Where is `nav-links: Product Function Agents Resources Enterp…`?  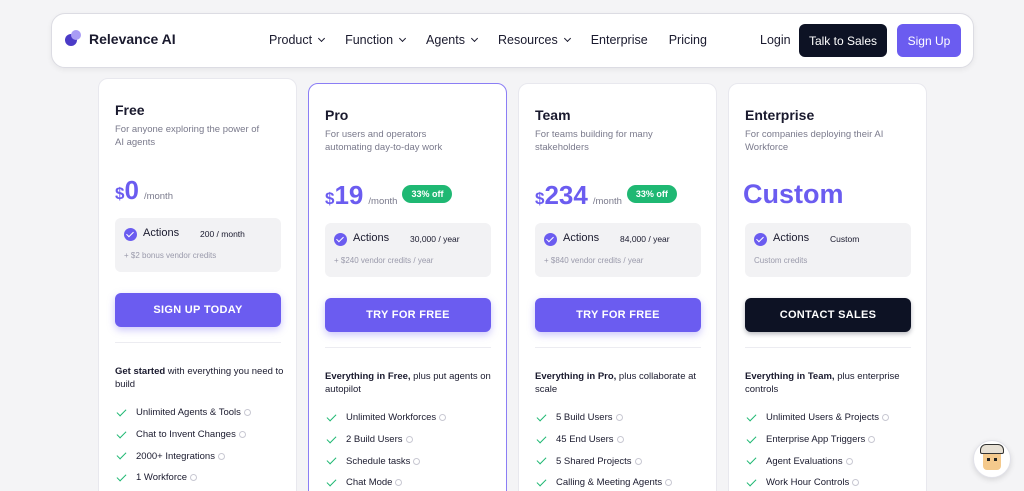 nav-links: Product Function Agents Resources Enterp… is located at coordinates (498, 40).